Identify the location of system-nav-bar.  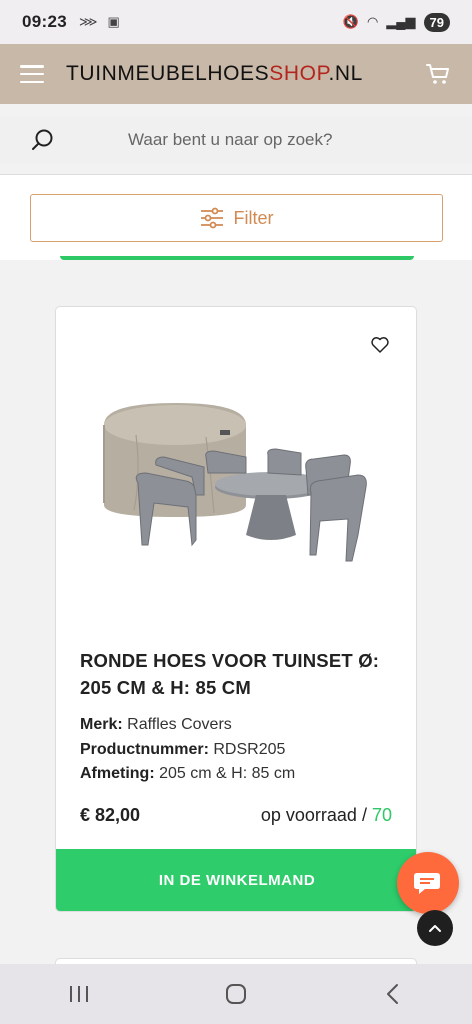
(236, 994).